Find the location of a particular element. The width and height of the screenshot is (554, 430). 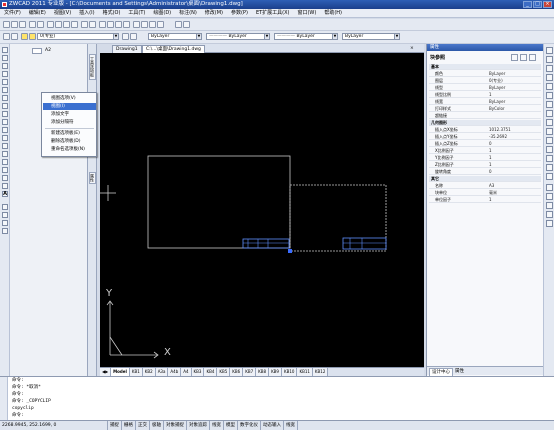

insert-block-icon is located at coordinates (5, 138).